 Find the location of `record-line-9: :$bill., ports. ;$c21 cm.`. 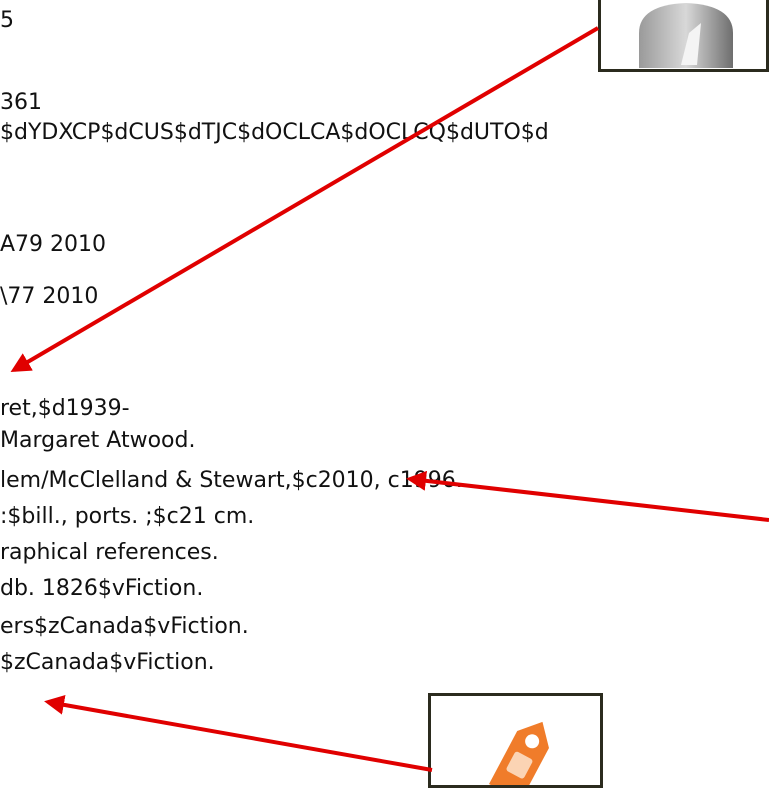

record-line-9: :$bill., ports. ;$c21 cm. is located at coordinates (127, 516).